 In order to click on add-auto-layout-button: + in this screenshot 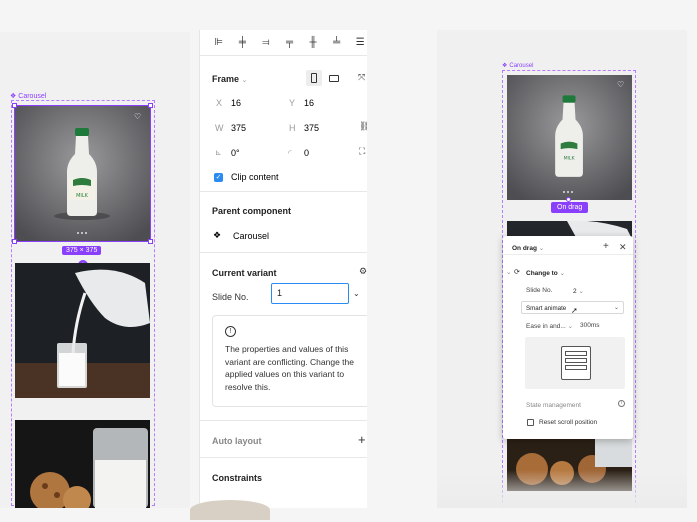, I will do `click(362, 439)`.